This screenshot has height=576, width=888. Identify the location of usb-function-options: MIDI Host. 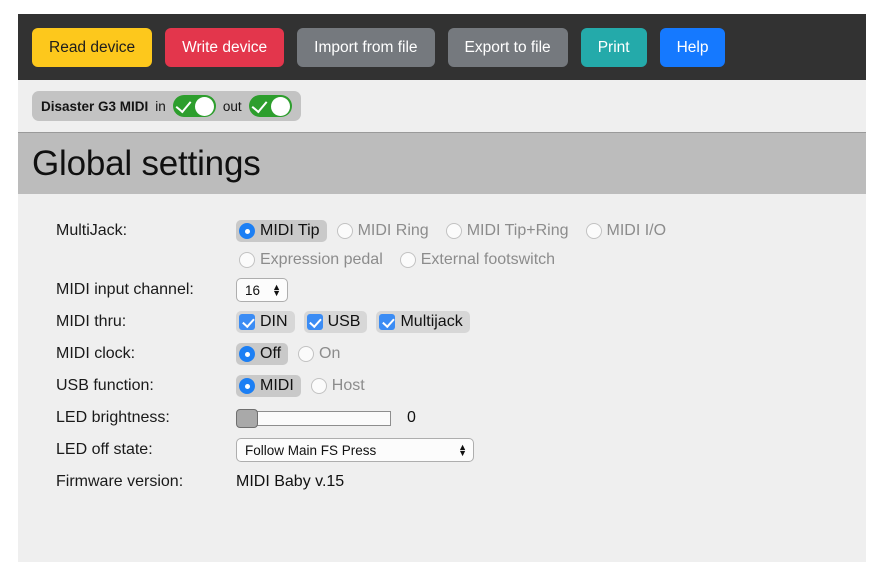
(307, 386).